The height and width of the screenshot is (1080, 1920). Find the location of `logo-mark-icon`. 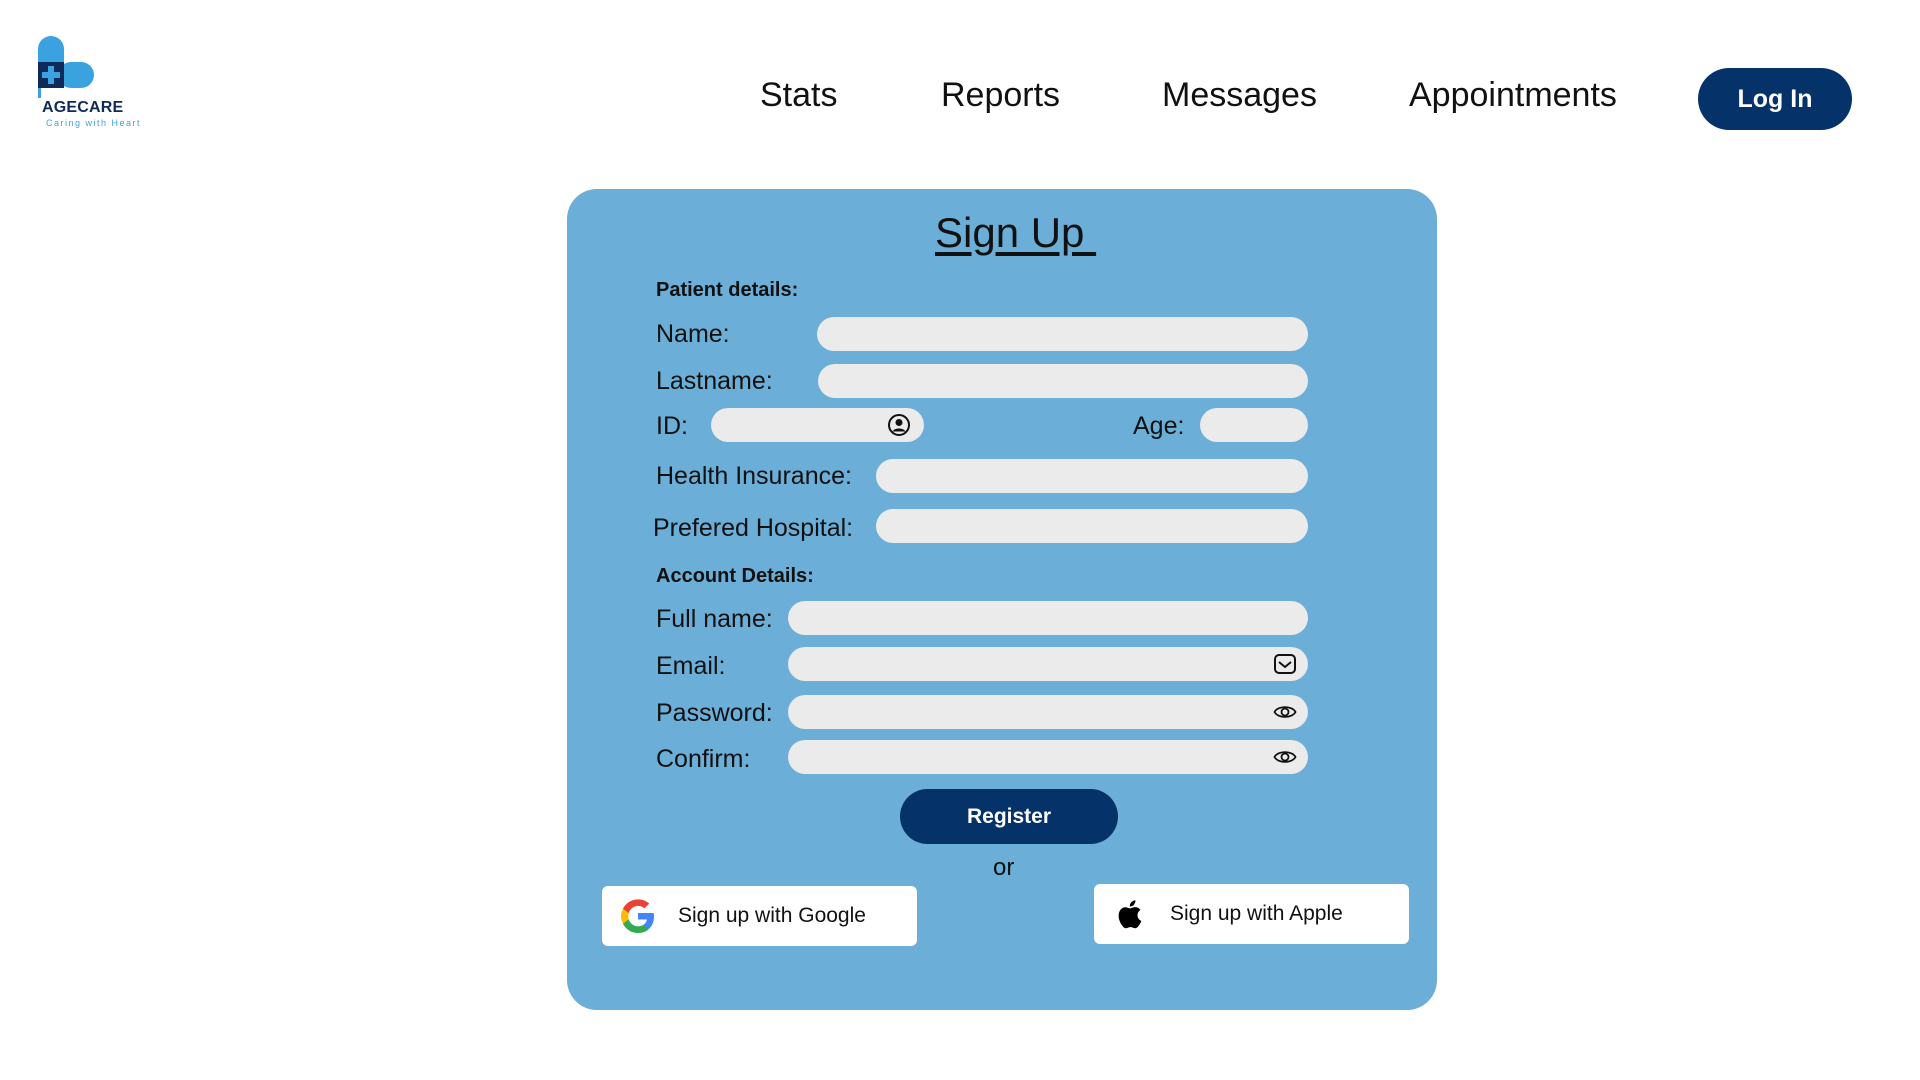

logo-mark-icon is located at coordinates (66, 67).